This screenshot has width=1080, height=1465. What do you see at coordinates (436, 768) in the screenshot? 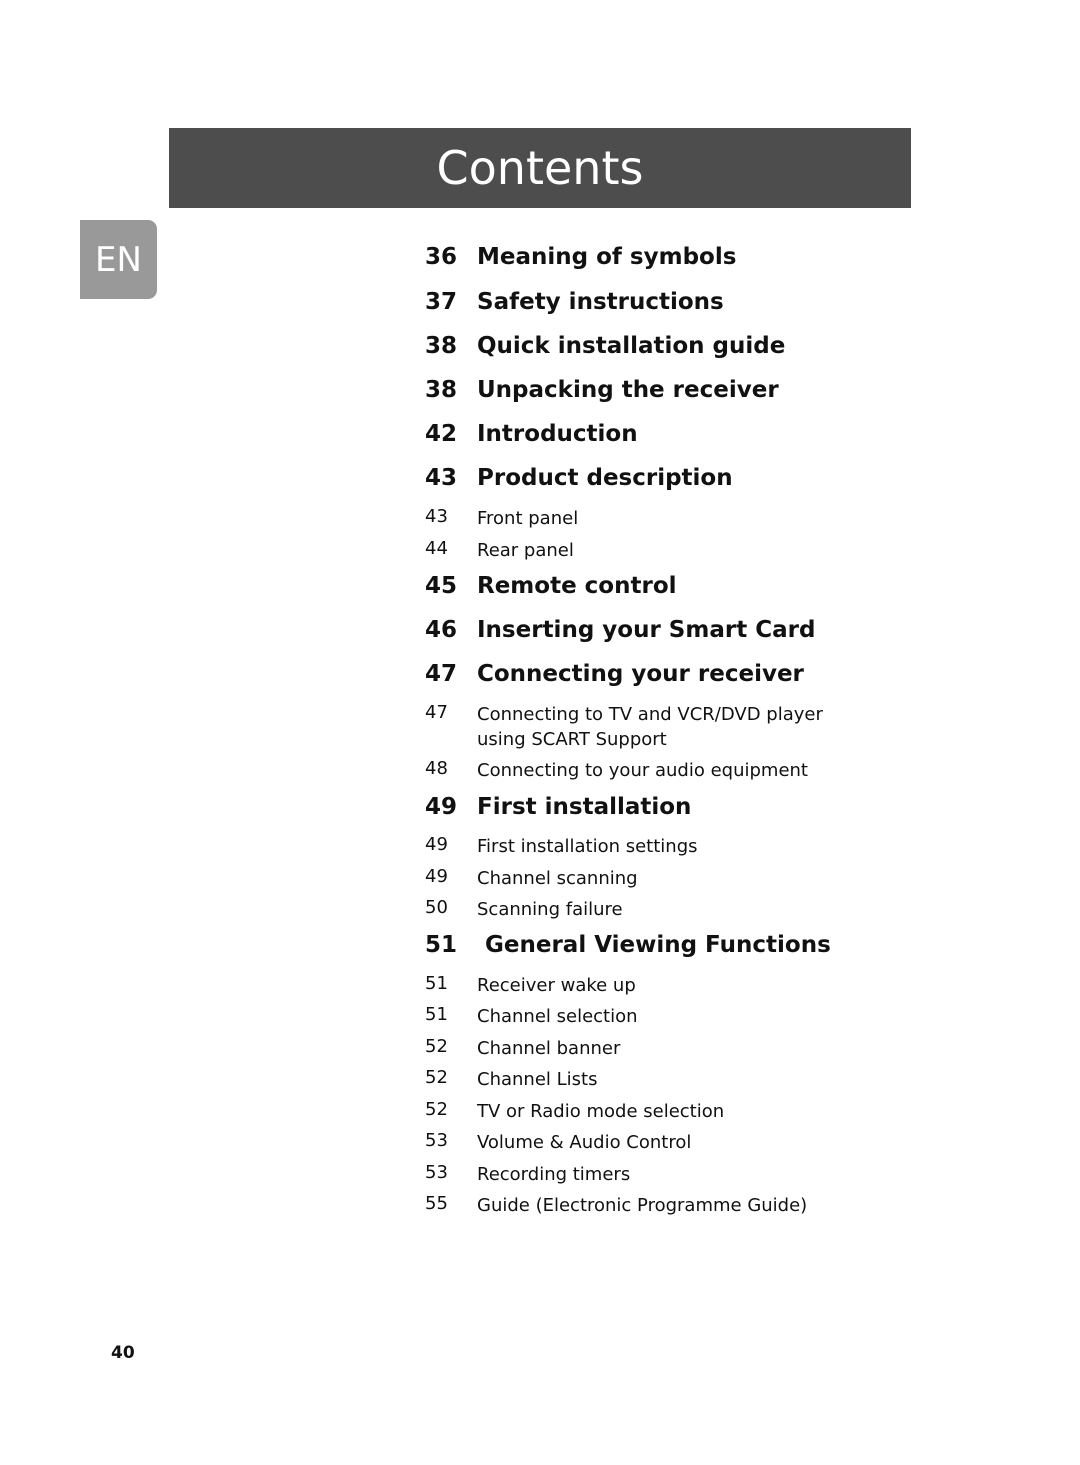
I see `toc-page-number: 48` at bounding box center [436, 768].